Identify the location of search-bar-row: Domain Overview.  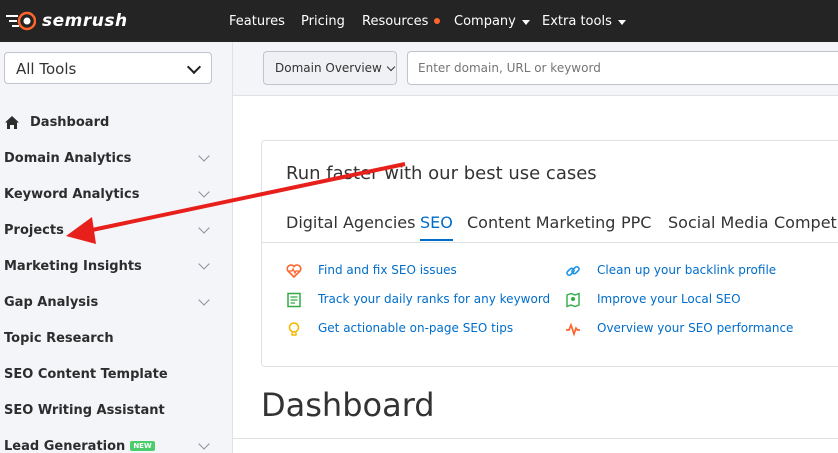
(535, 69).